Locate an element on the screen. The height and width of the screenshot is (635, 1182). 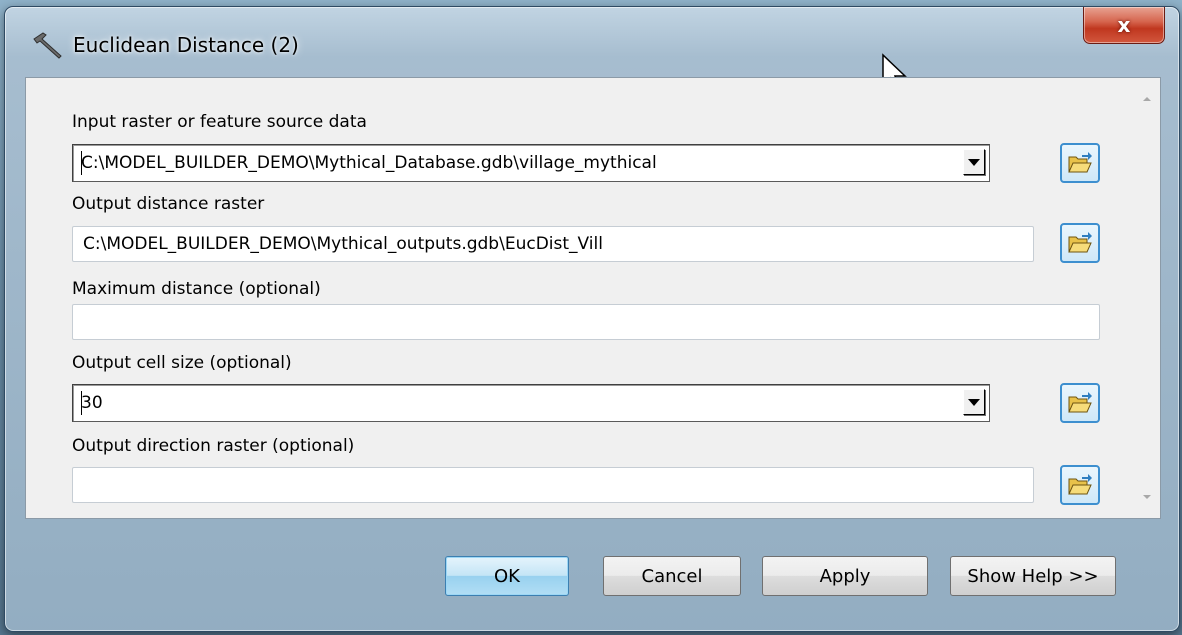
input-raster-label: Input raster or feature source data is located at coordinates (219, 122).